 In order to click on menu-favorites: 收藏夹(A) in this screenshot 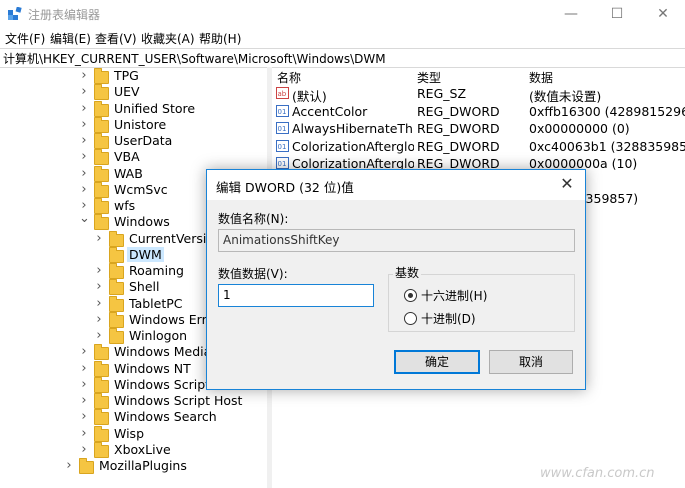, I will do `click(168, 38)`.